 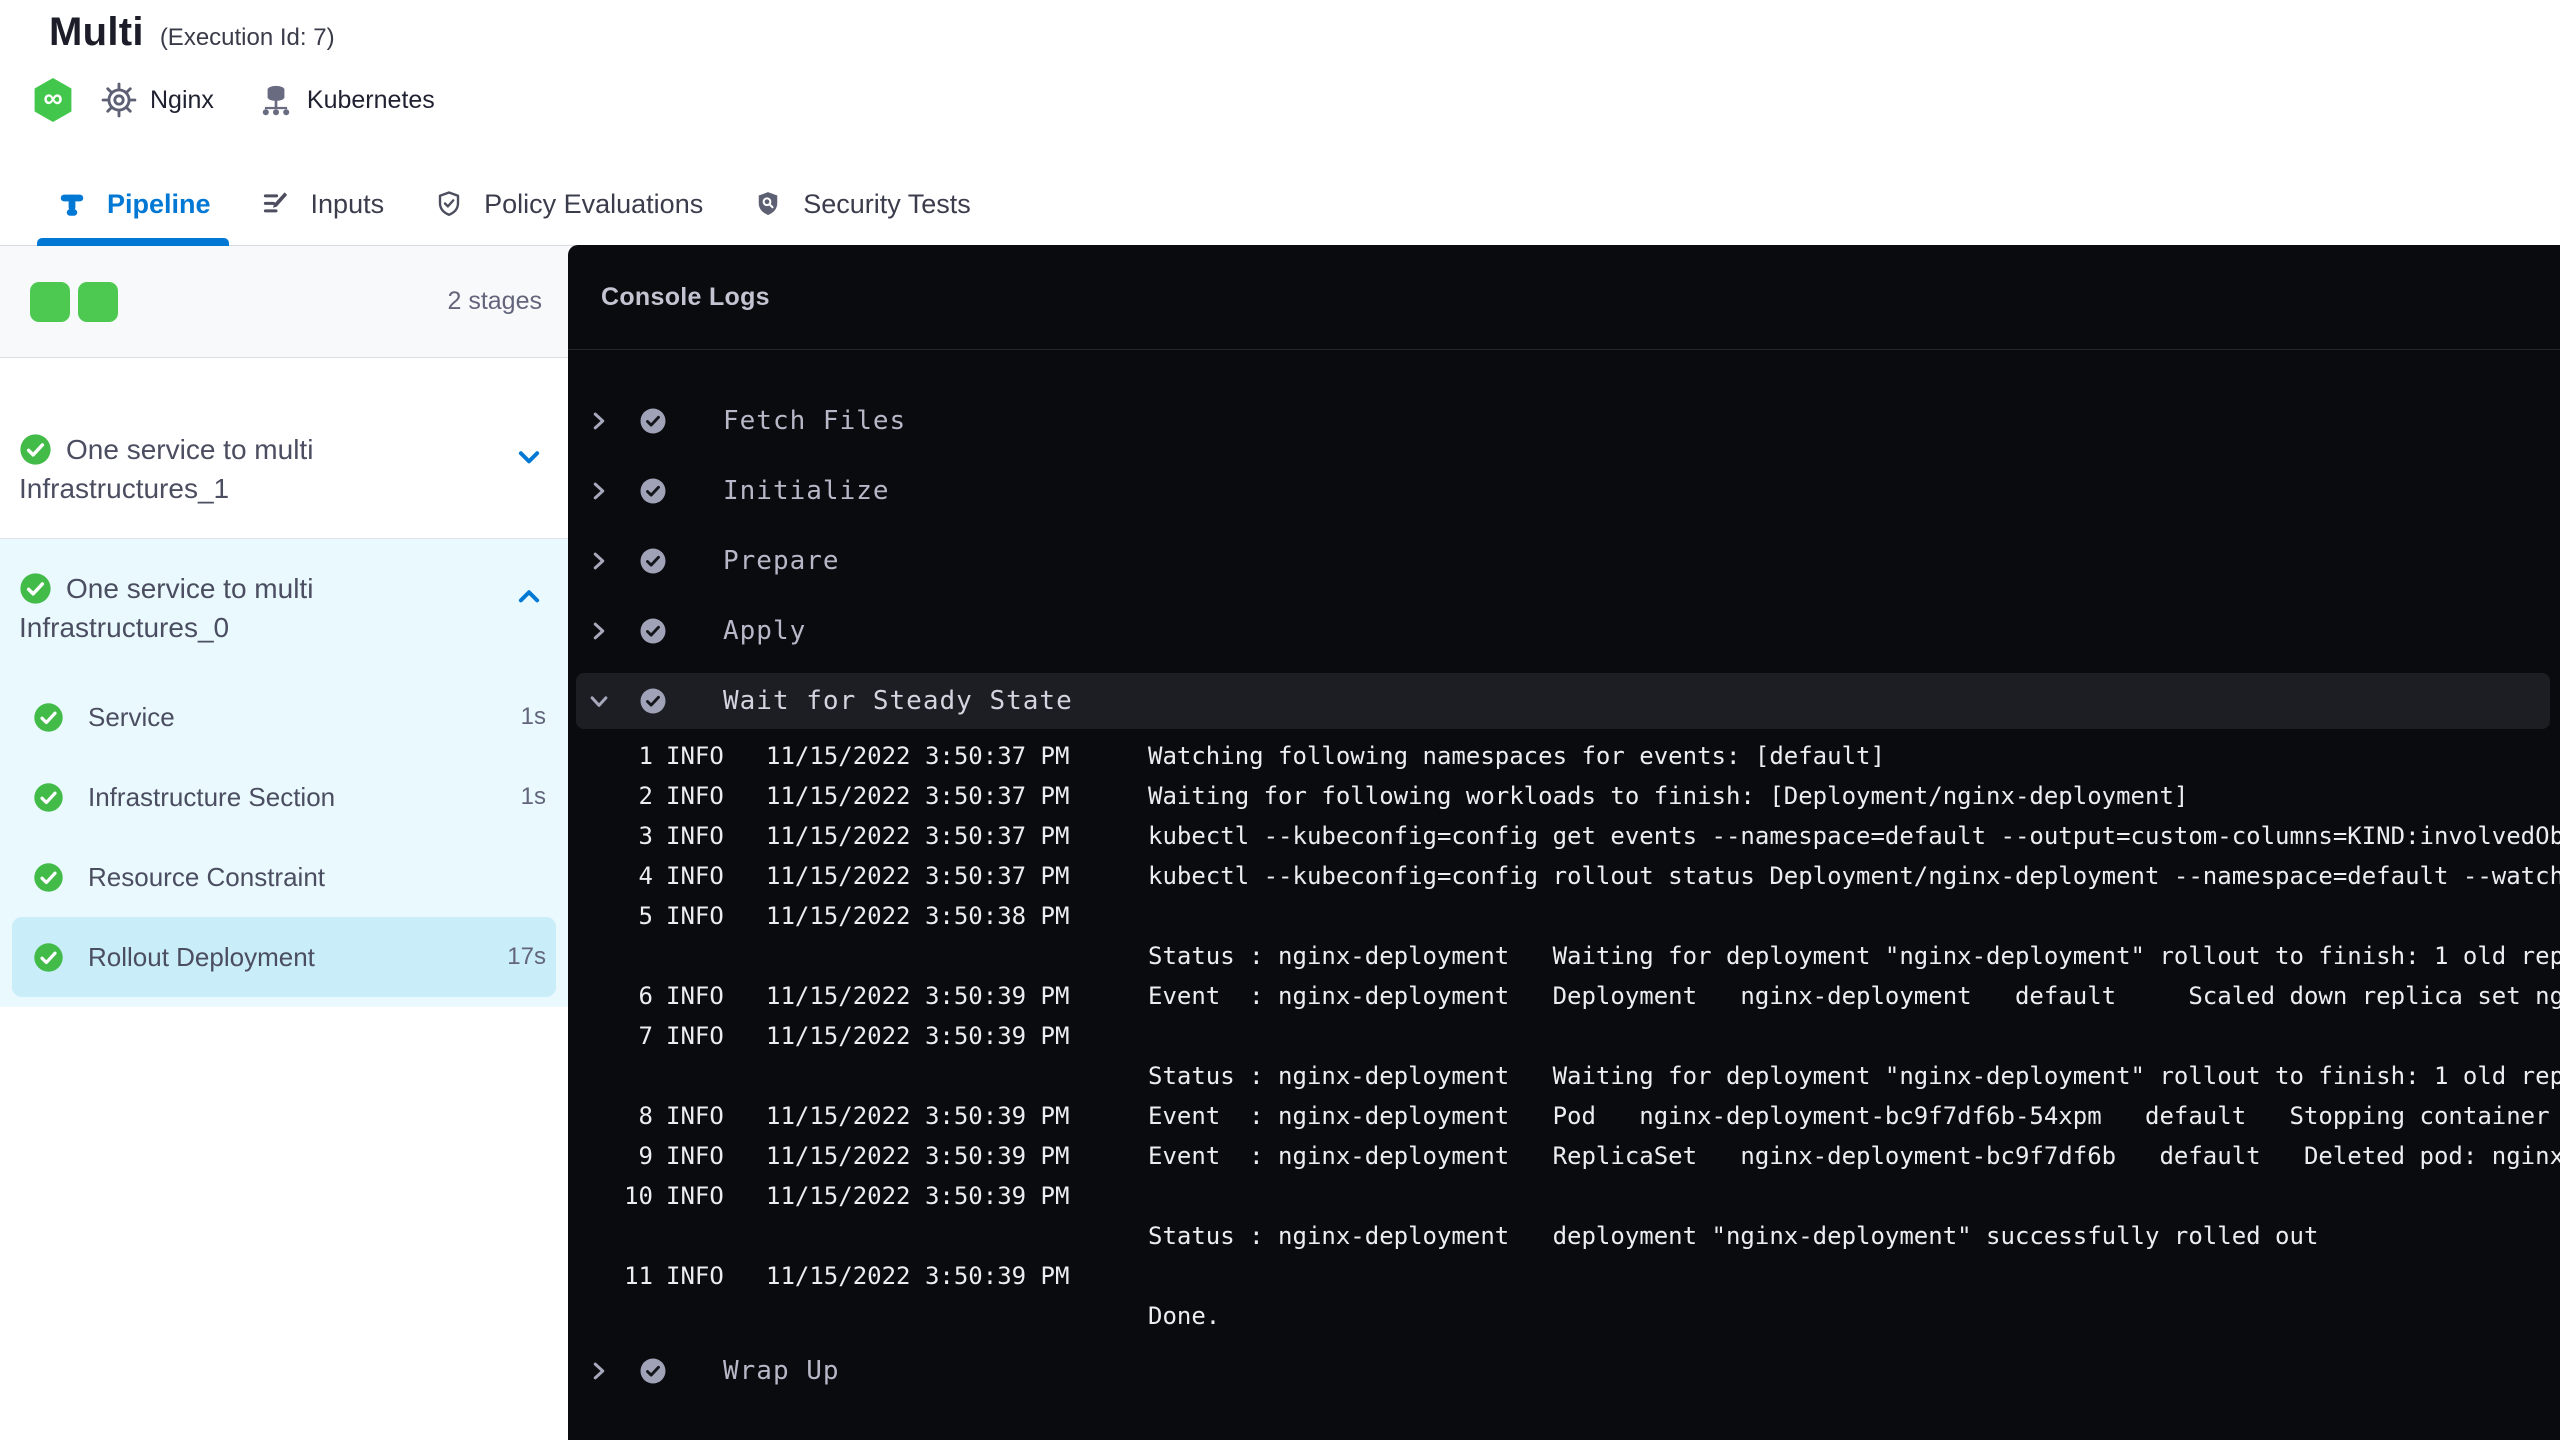 What do you see at coordinates (645, 1156) in the screenshot?
I see `log-number: 9` at bounding box center [645, 1156].